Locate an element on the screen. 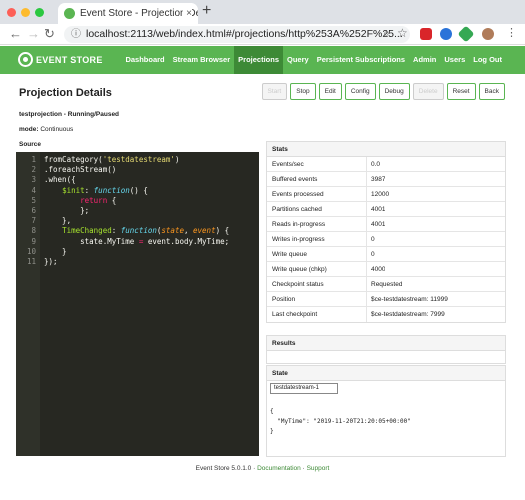  stat-value: $ce-testdatestream: 7999 is located at coordinates (408, 314).